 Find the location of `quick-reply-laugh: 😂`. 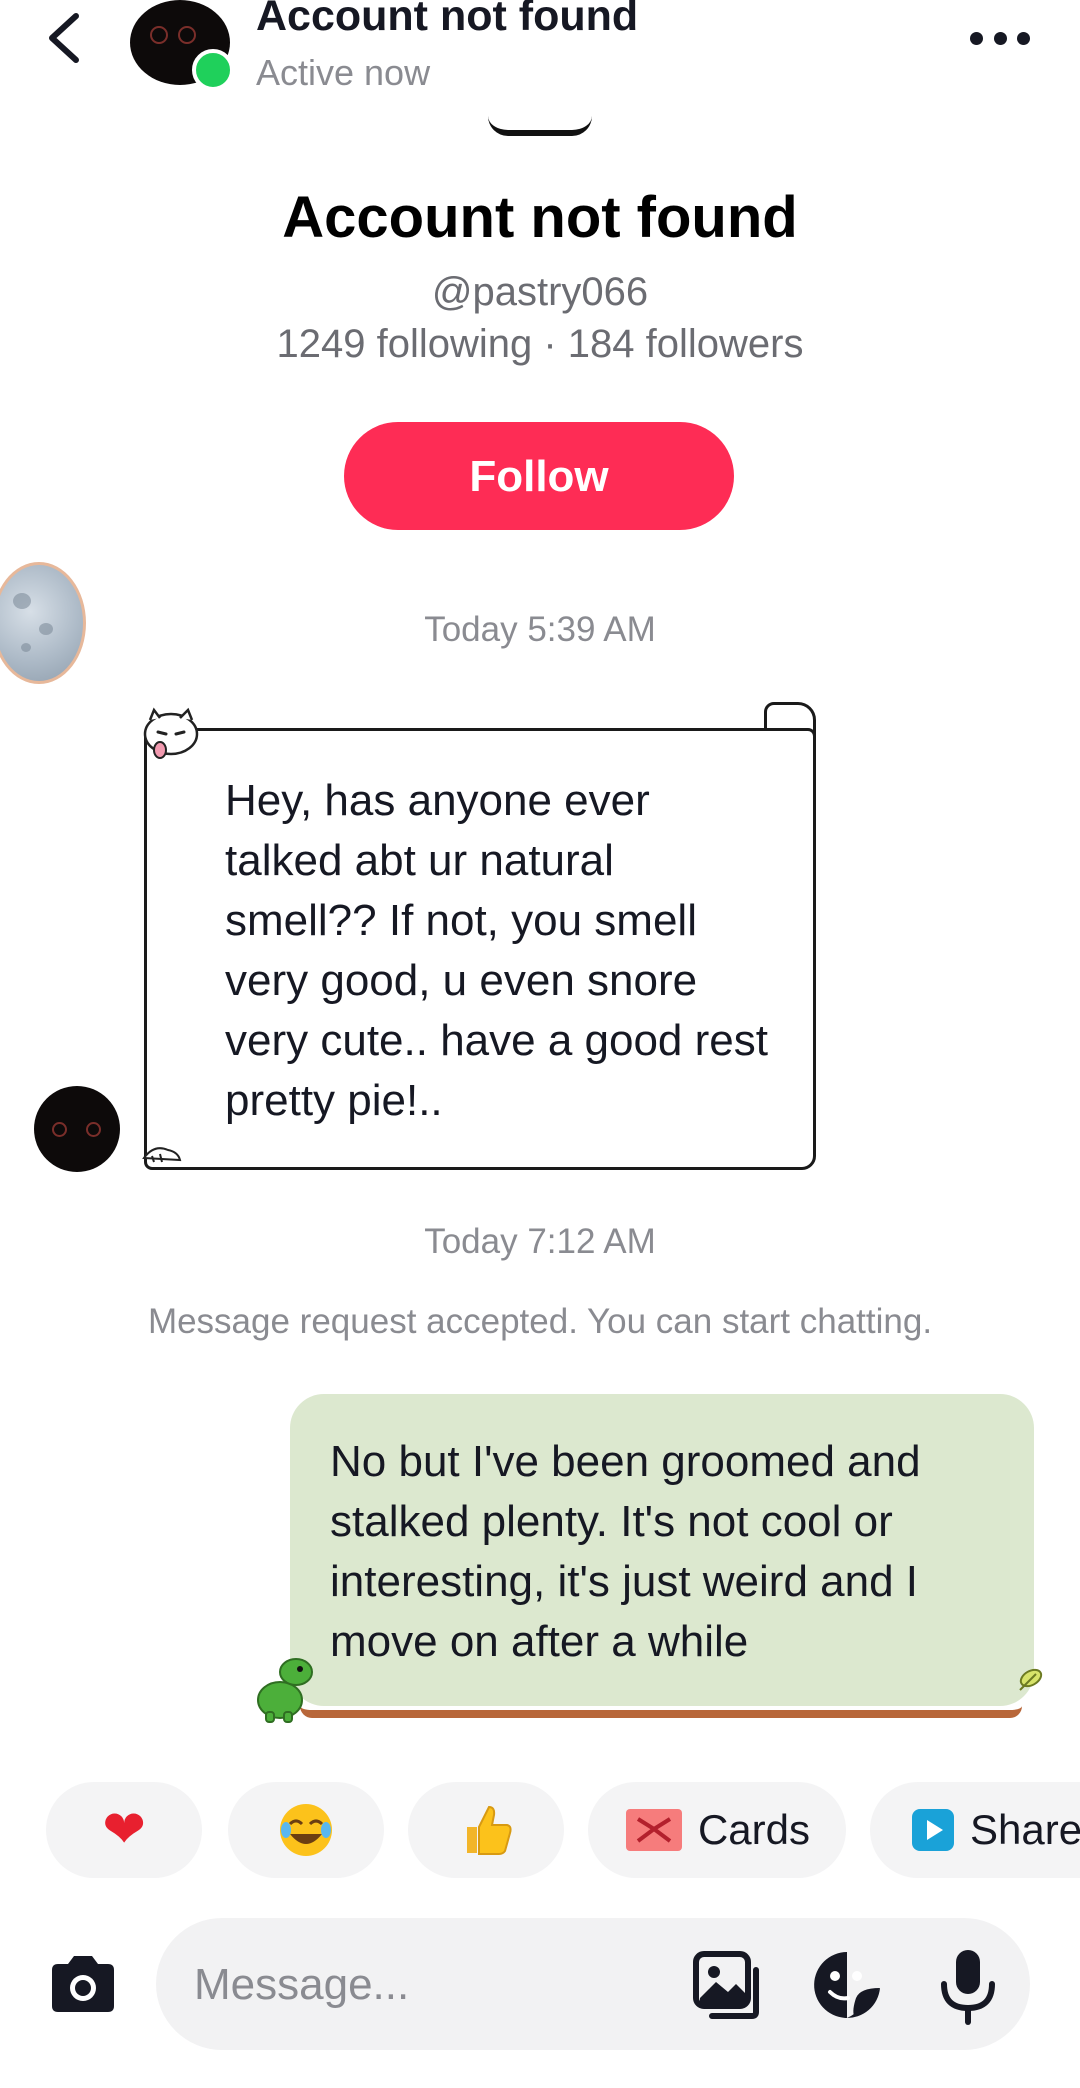

quick-reply-laugh: 😂 is located at coordinates (306, 1830).